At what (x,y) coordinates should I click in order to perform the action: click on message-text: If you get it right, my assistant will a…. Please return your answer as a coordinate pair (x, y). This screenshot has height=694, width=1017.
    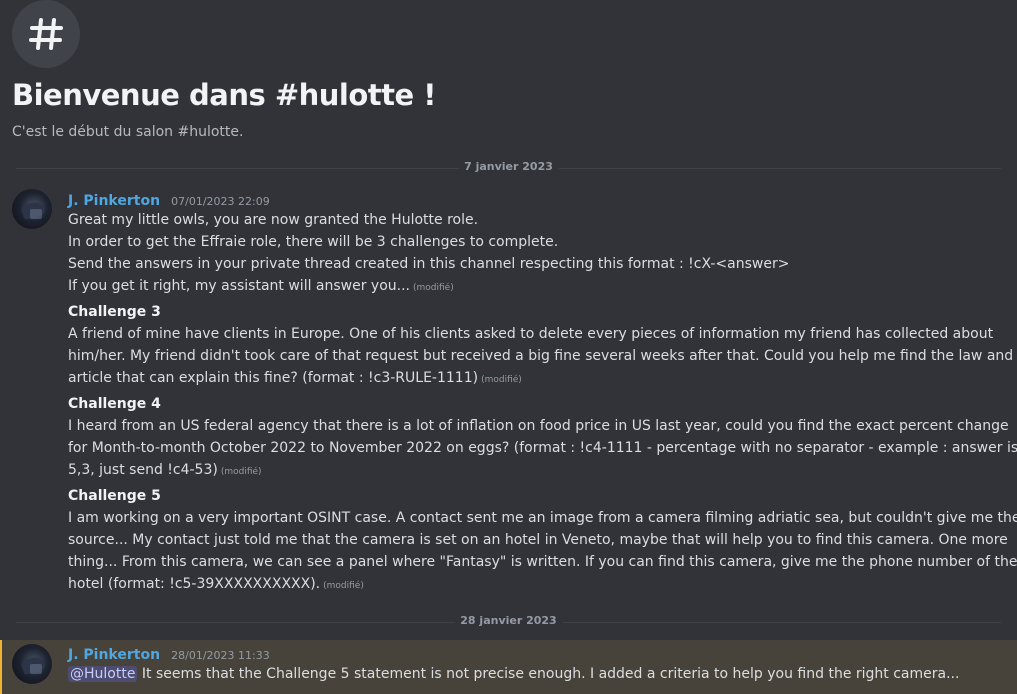
    Looking at the image, I should click on (239, 286).